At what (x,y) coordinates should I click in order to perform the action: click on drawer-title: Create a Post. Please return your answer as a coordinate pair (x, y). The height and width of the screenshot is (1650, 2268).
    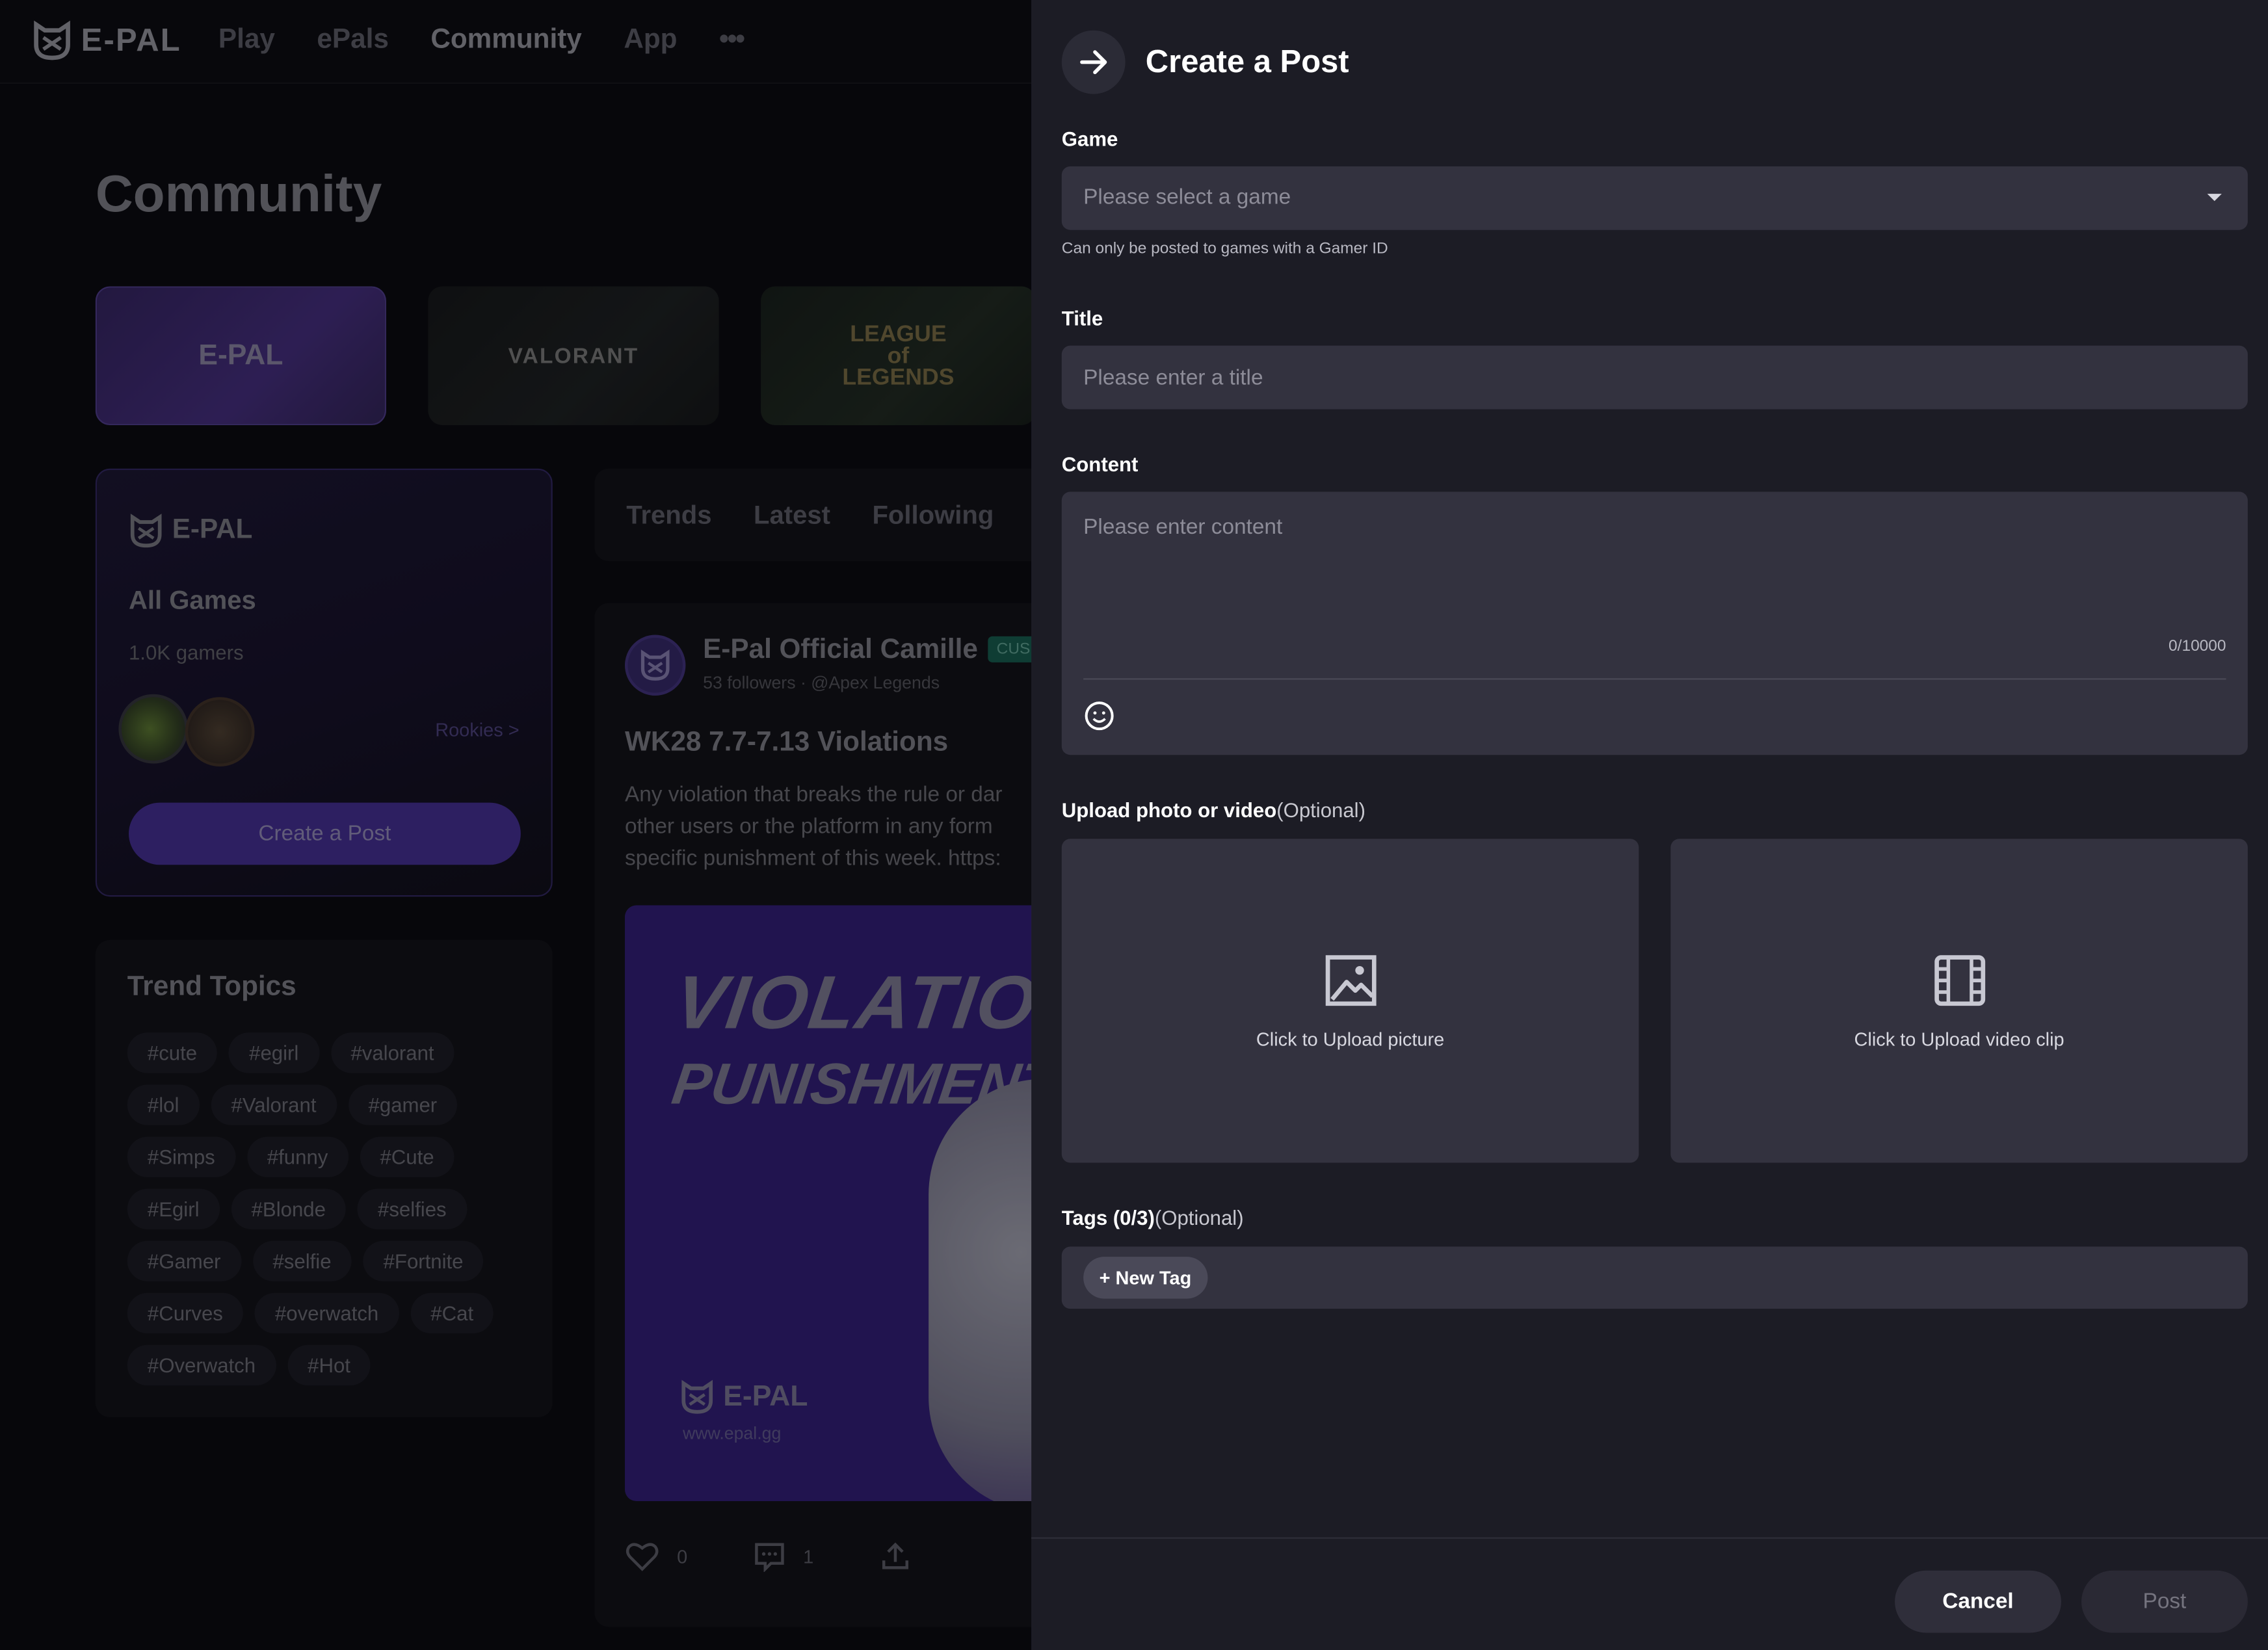
    Looking at the image, I should click on (1247, 61).